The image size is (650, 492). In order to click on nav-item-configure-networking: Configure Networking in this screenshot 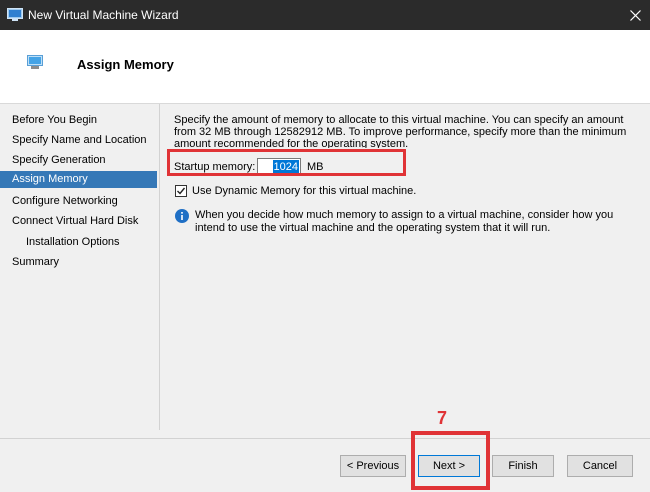, I will do `click(78, 201)`.